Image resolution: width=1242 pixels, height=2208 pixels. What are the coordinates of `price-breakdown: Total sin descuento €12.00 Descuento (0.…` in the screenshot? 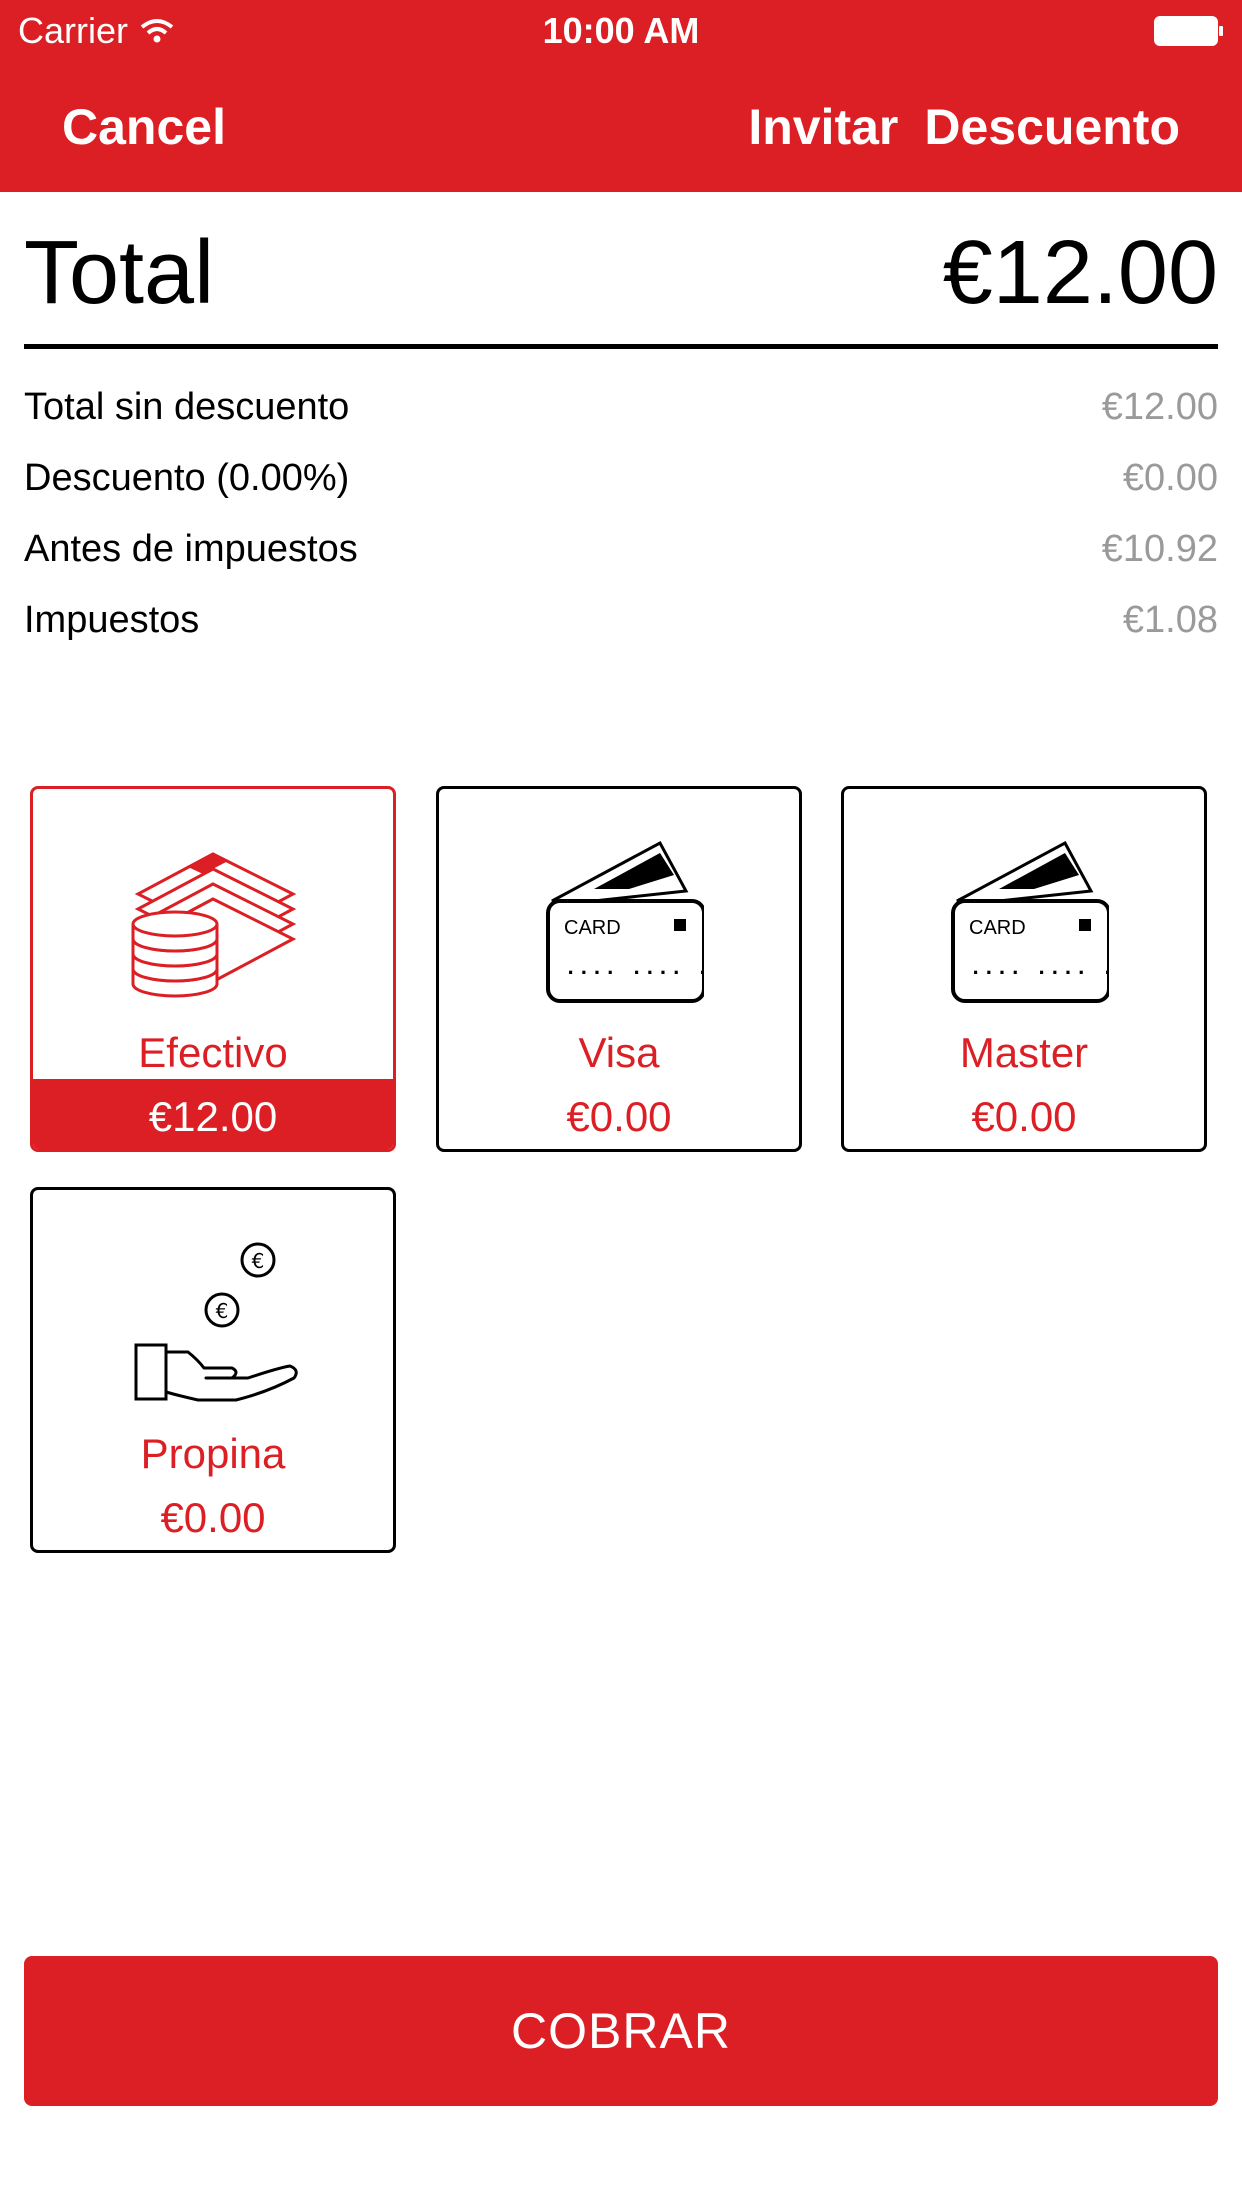 It's located at (621, 514).